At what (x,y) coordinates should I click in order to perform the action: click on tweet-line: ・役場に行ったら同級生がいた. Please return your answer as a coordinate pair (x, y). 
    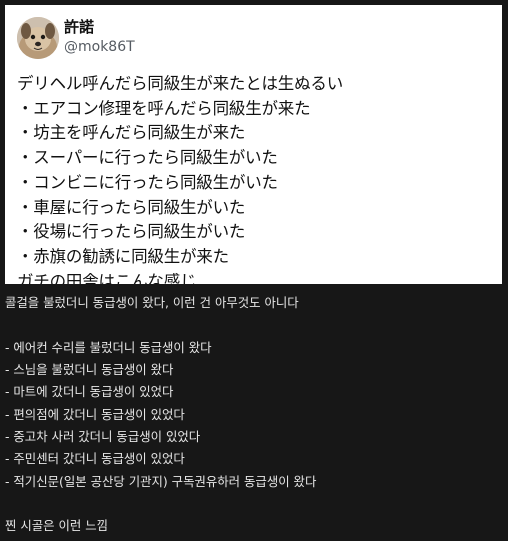
    Looking at the image, I should click on (131, 232).